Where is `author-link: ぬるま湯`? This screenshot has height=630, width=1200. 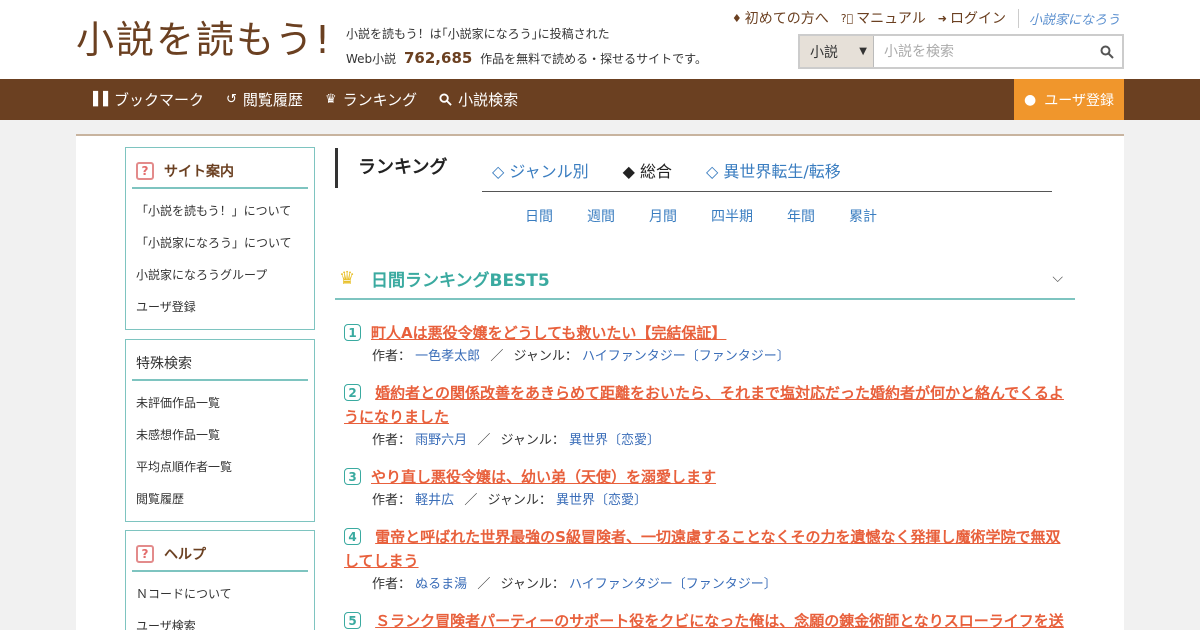
author-link: ぬるま湯 is located at coordinates (441, 584).